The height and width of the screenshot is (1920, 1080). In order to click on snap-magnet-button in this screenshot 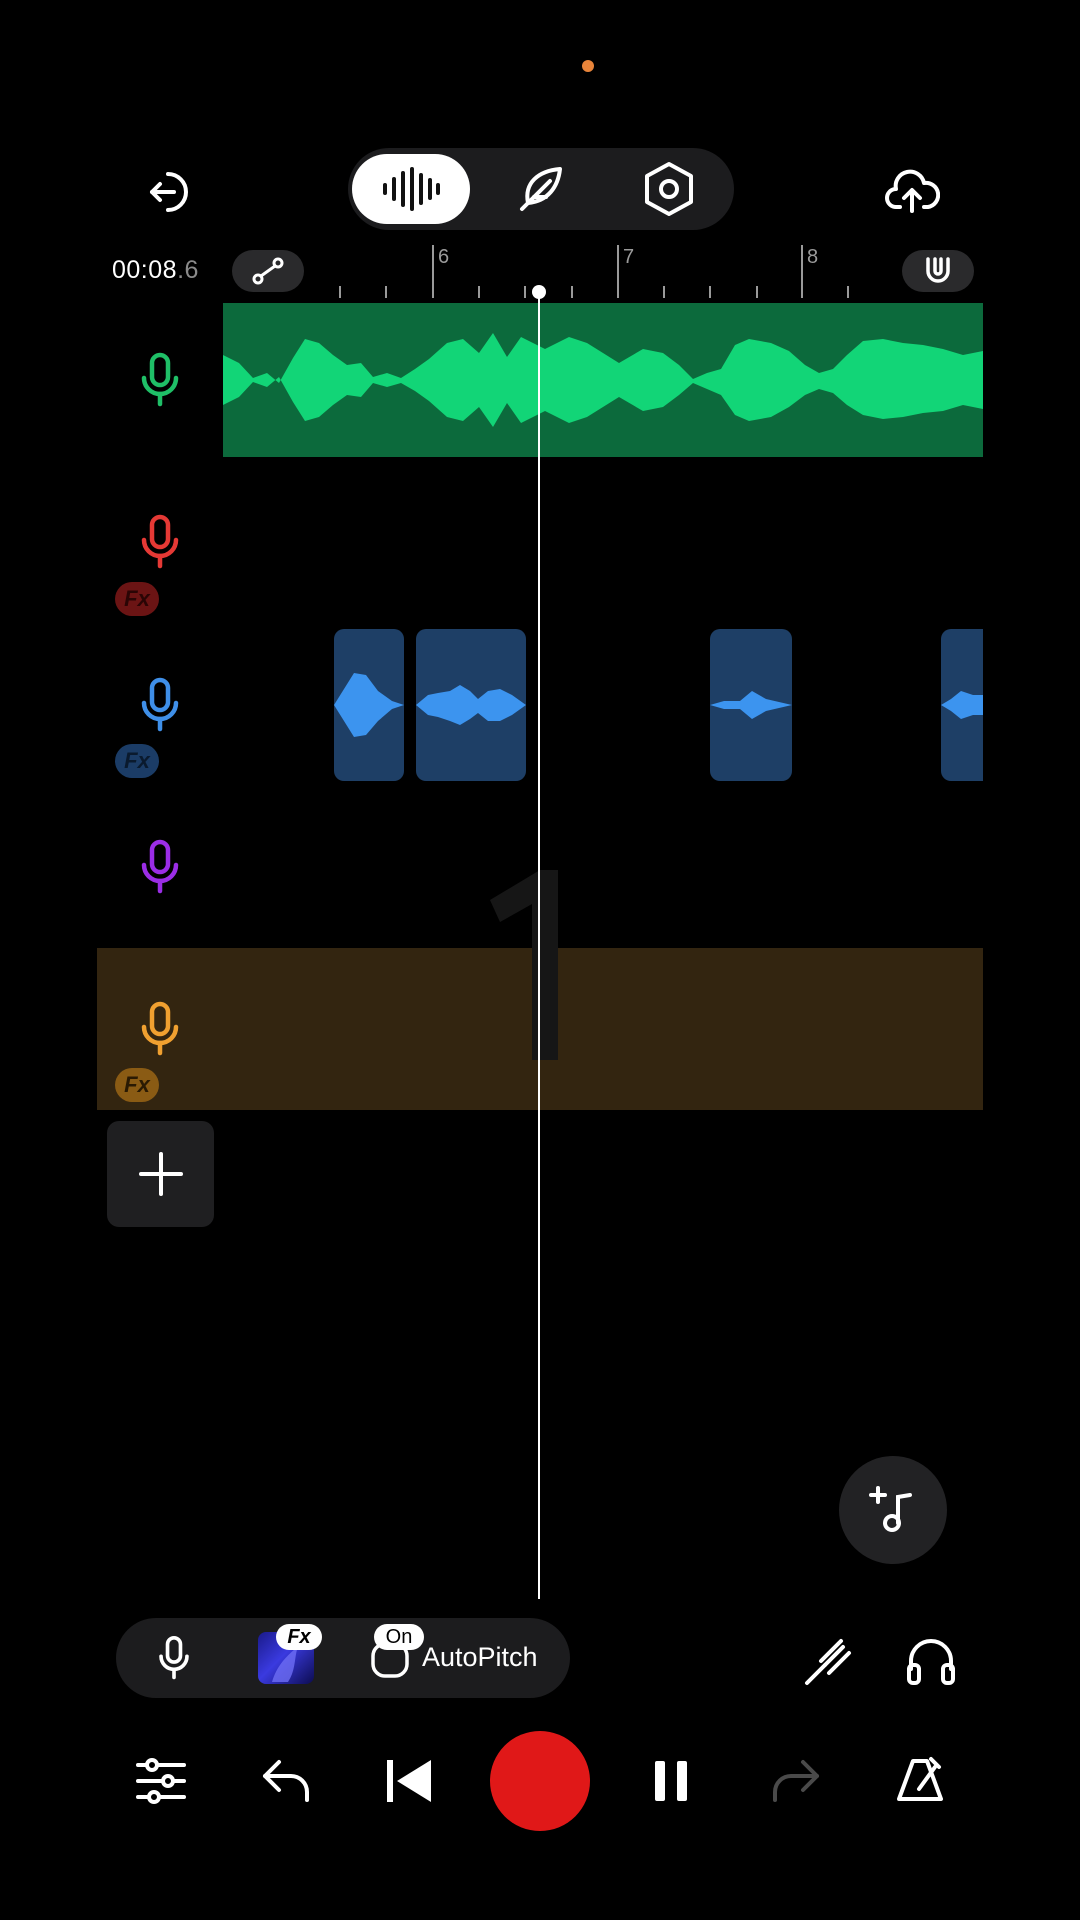, I will do `click(938, 271)`.